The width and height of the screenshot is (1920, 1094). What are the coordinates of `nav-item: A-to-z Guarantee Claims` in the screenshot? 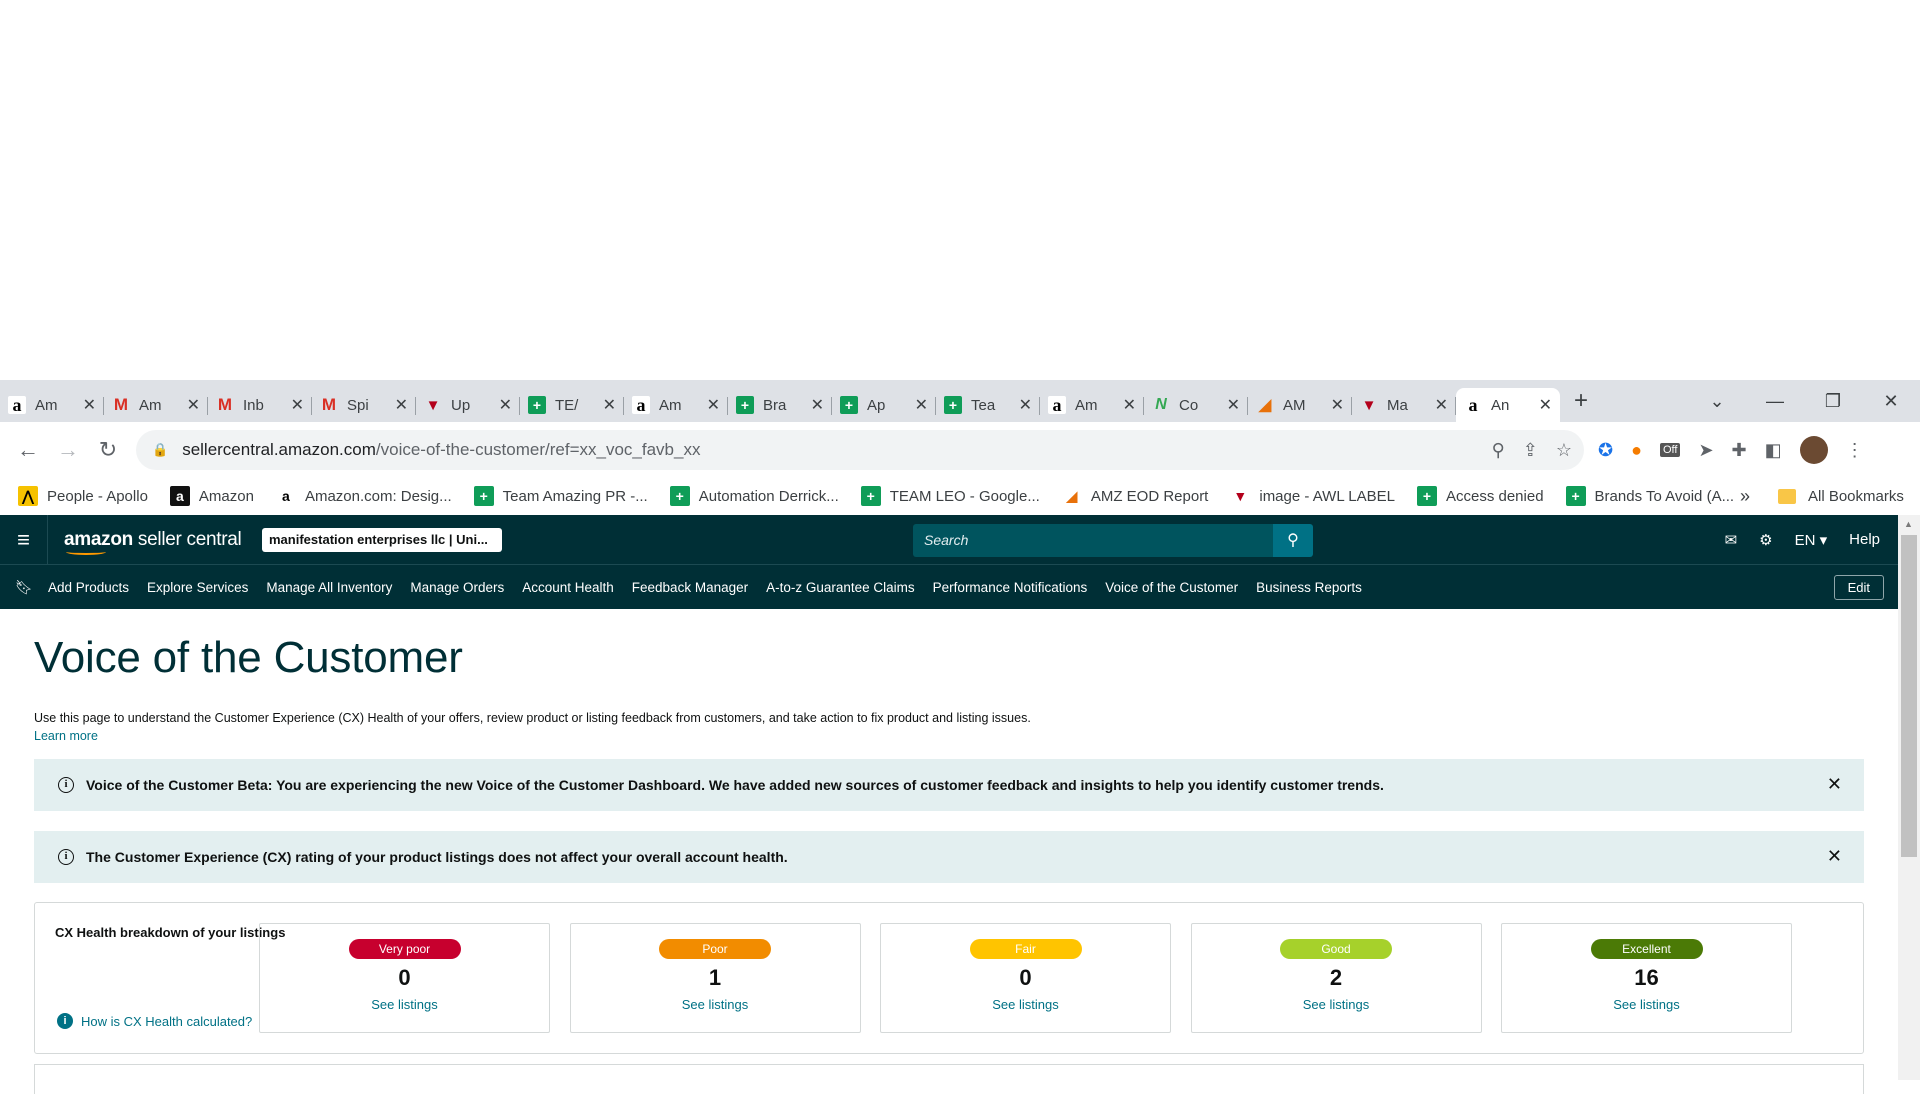 It's located at (840, 587).